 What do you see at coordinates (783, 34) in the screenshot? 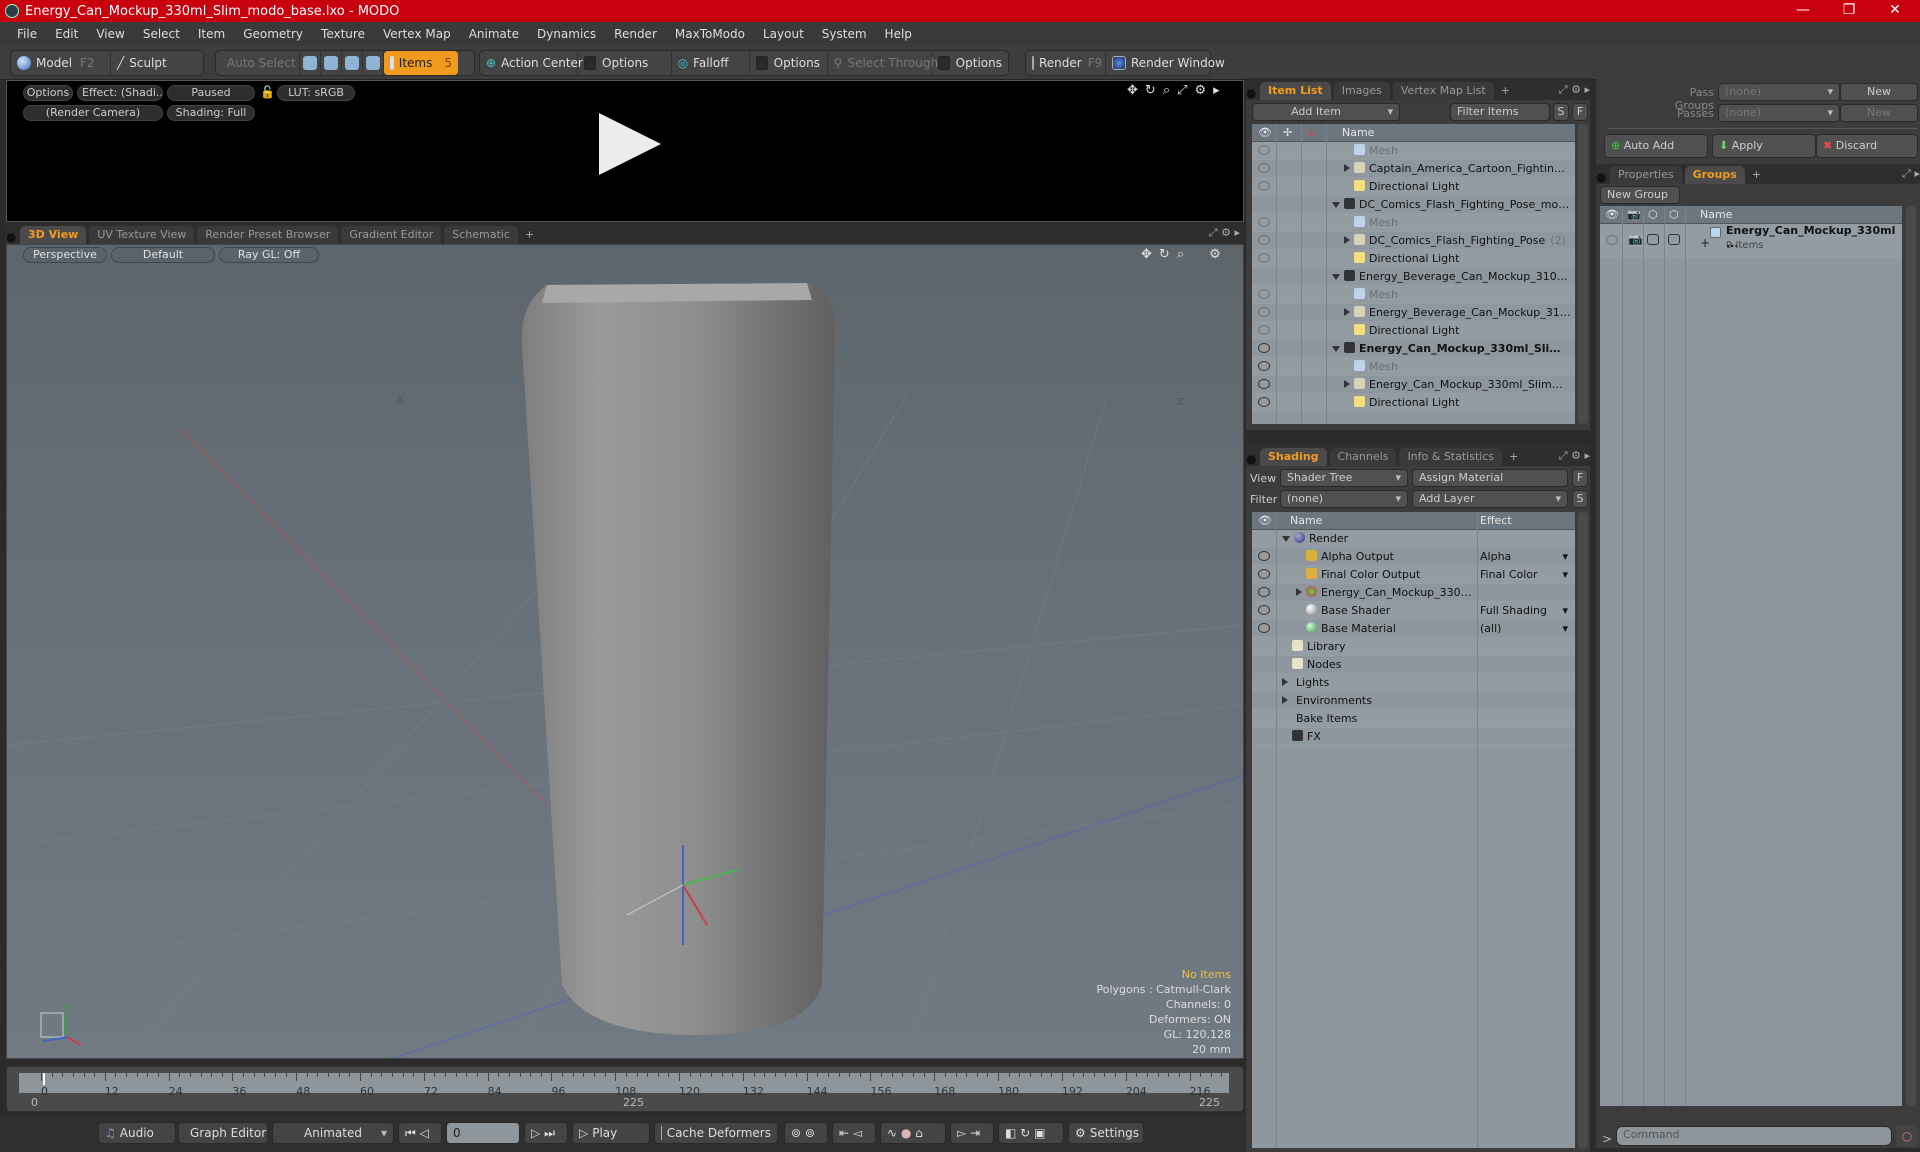
I see `menu-layout: Layout` at bounding box center [783, 34].